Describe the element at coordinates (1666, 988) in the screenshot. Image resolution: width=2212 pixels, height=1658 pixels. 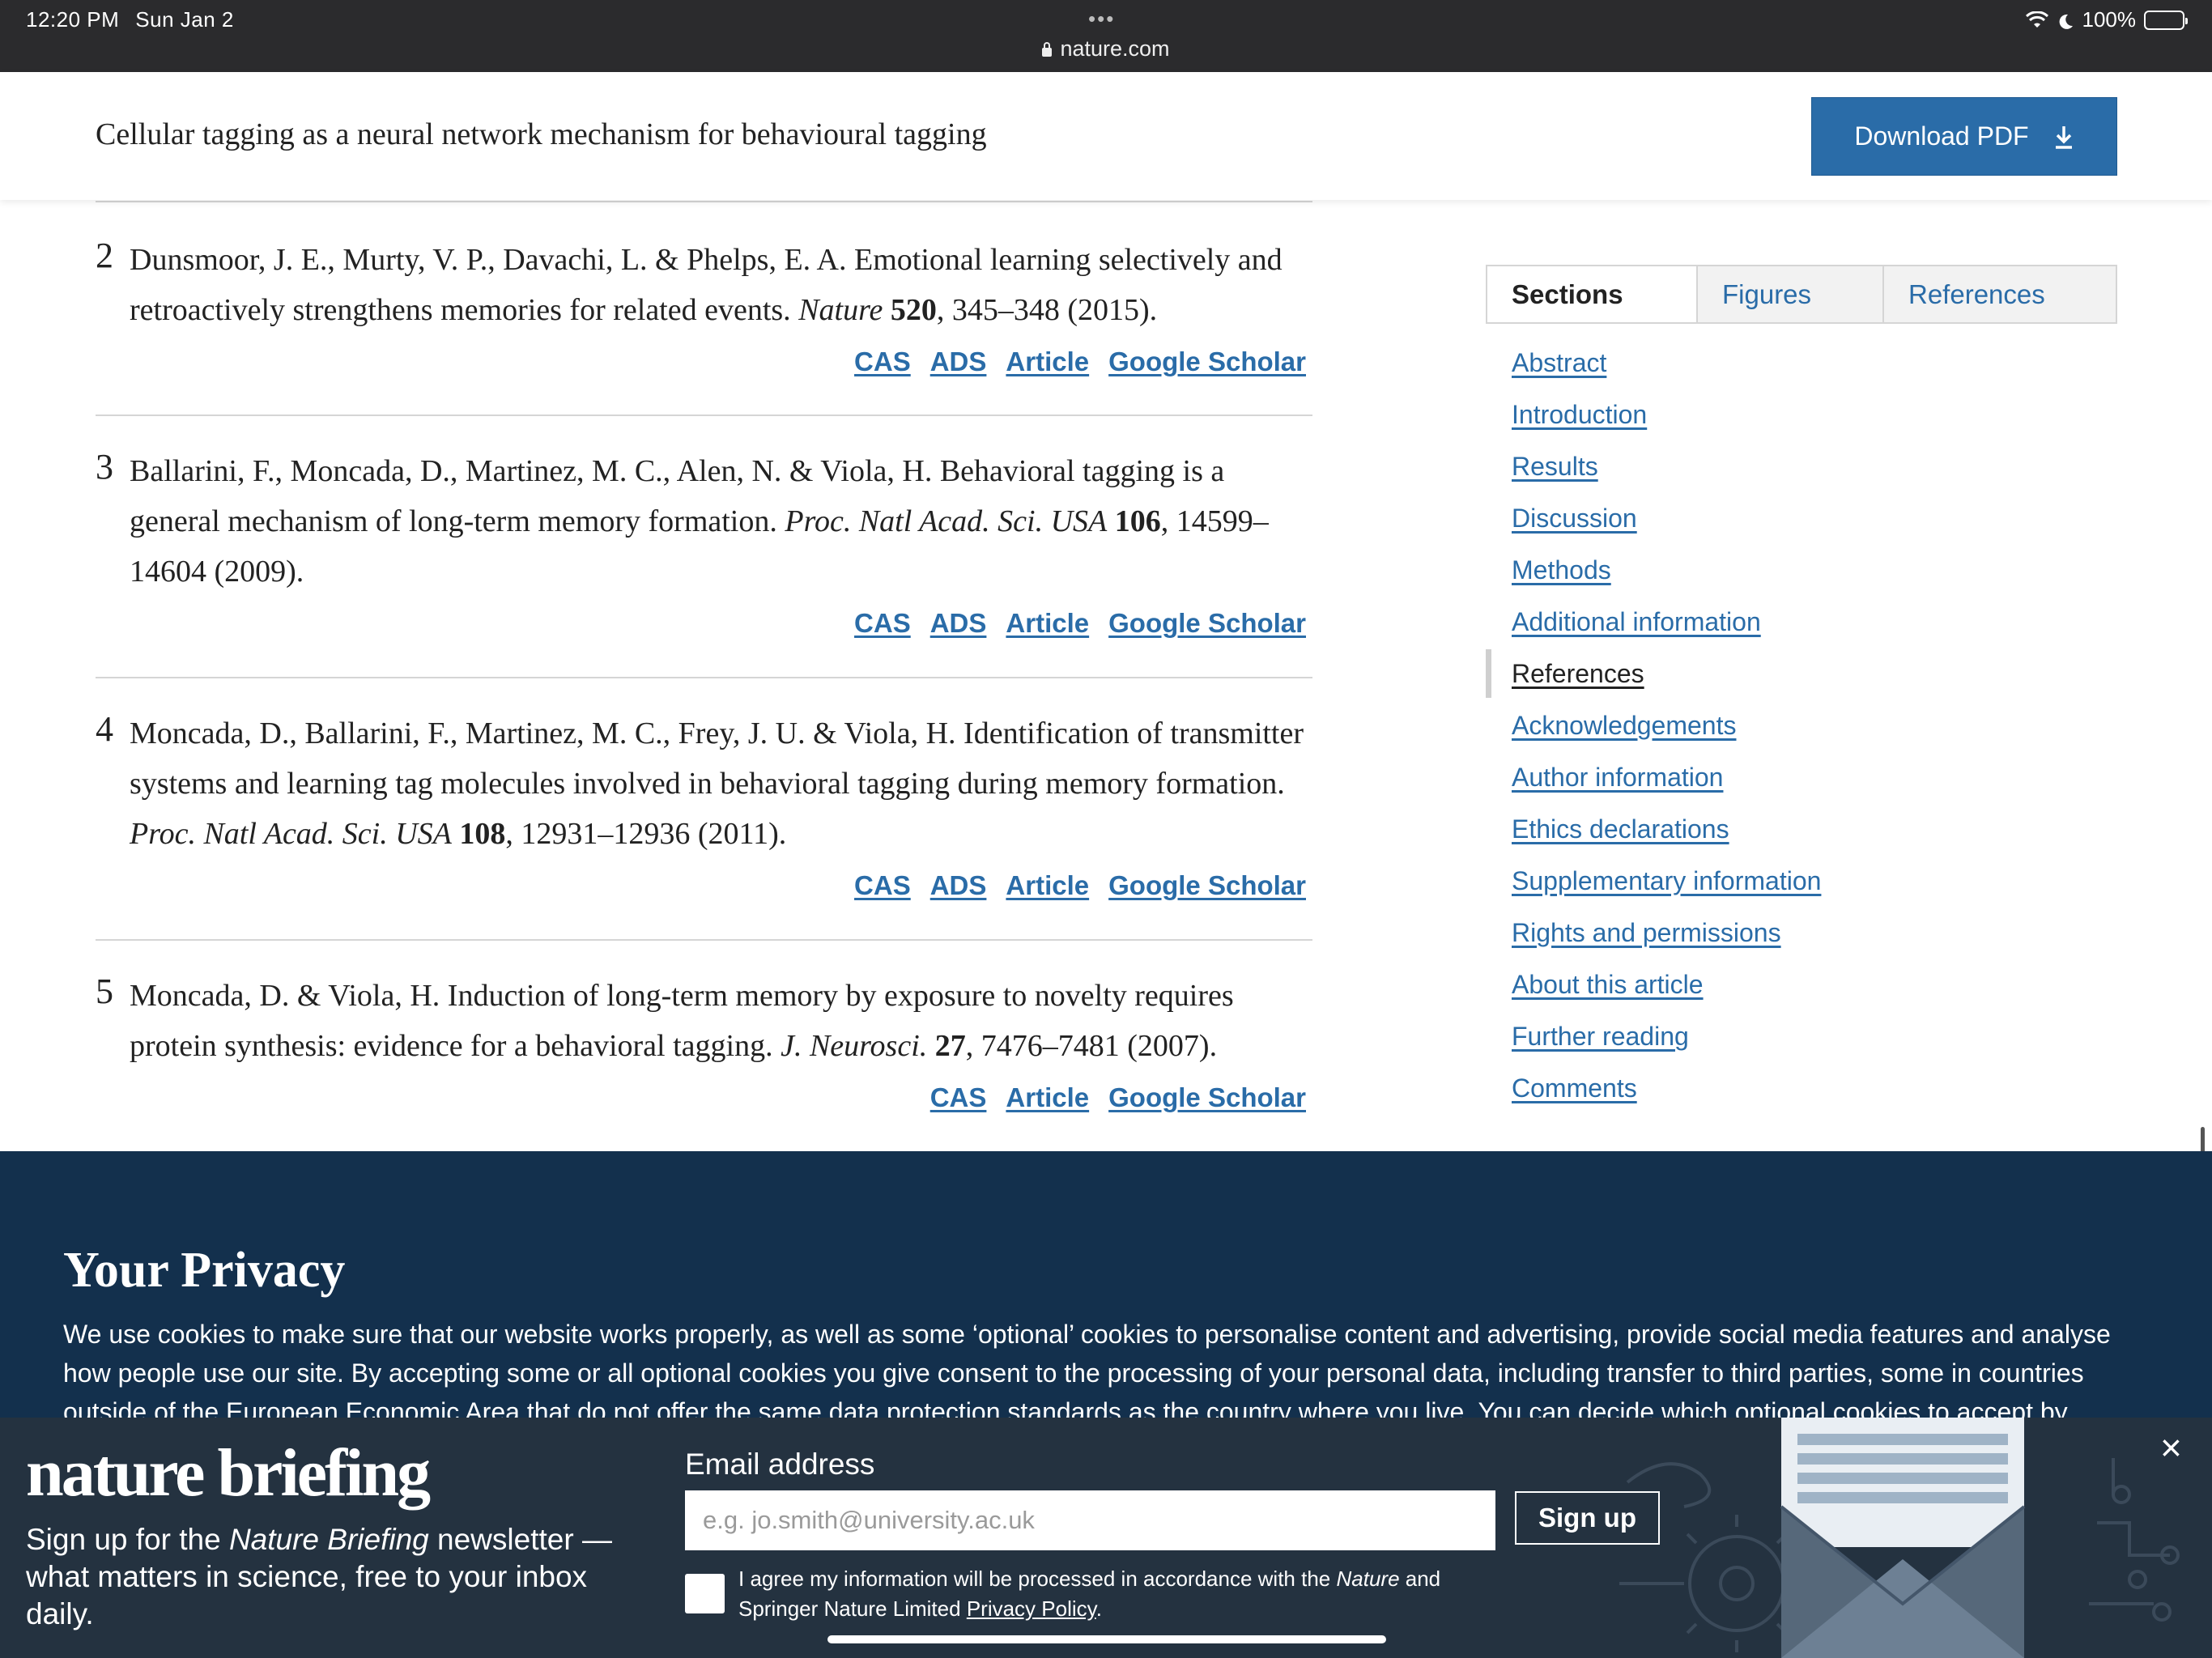
I see `section-link-about-this-article: About this article` at that location.